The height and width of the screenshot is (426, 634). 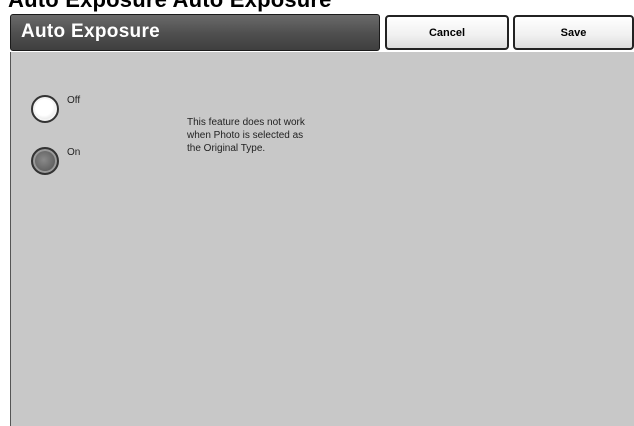 I want to click on off-radio-label: Off, so click(x=74, y=100).